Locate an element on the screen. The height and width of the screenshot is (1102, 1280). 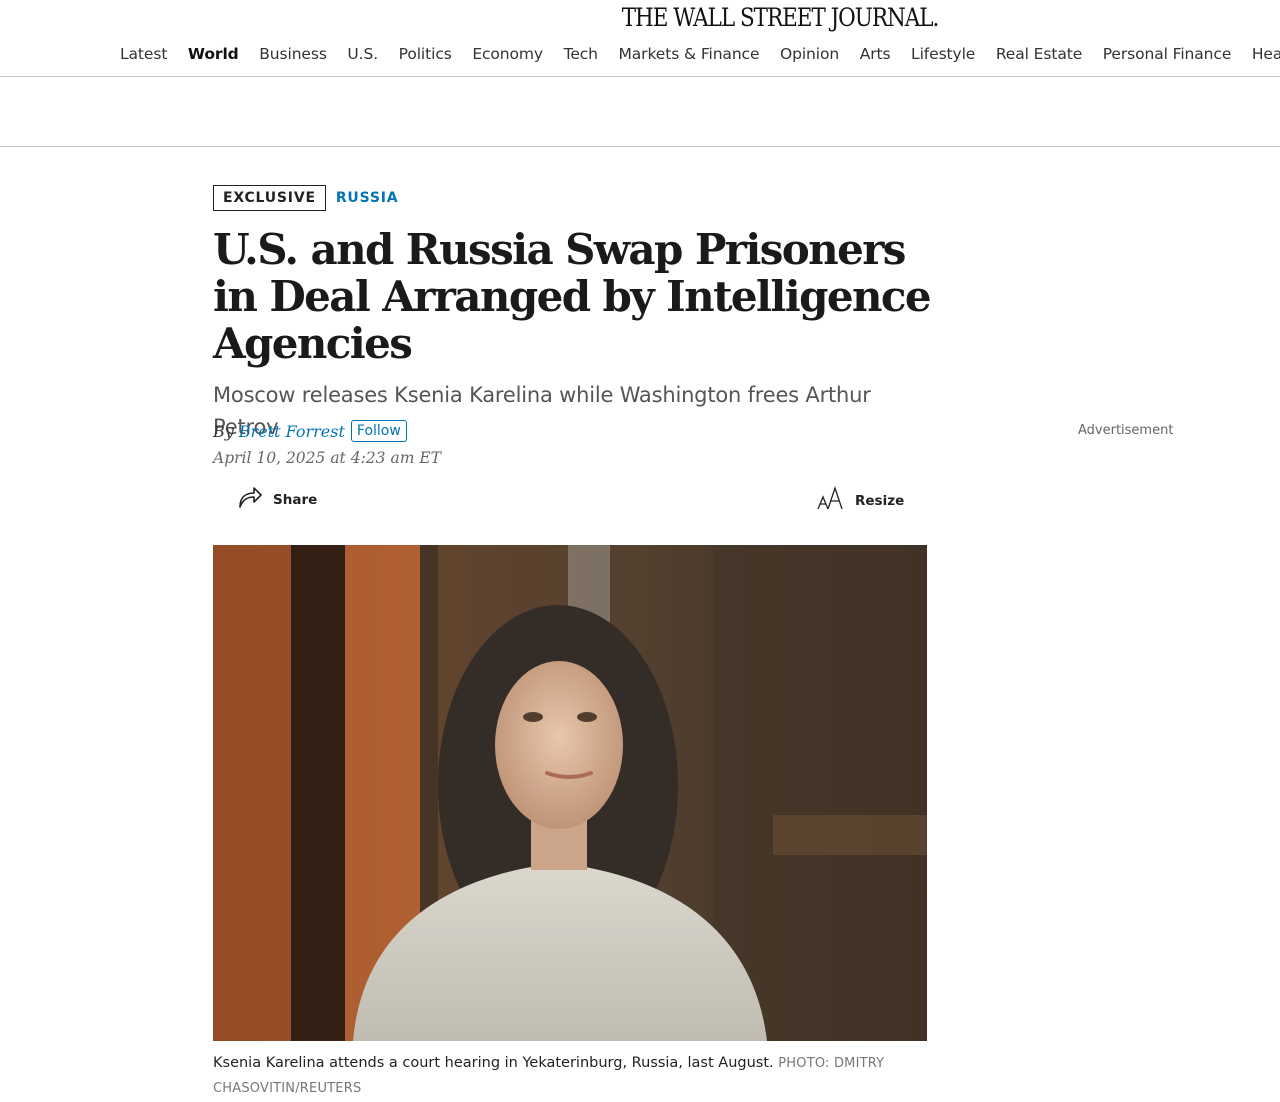
nav-item-latest: Latest is located at coordinates (143, 54).